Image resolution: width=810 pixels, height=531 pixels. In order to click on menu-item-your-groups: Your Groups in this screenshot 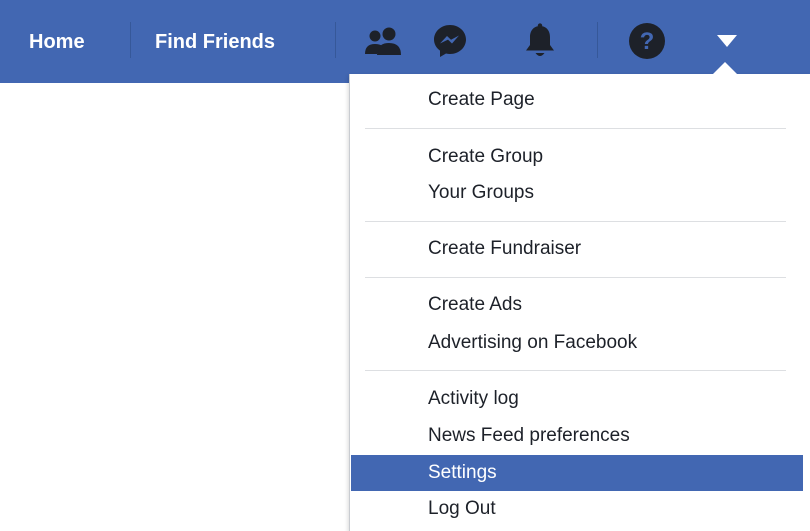, I will do `click(577, 193)`.